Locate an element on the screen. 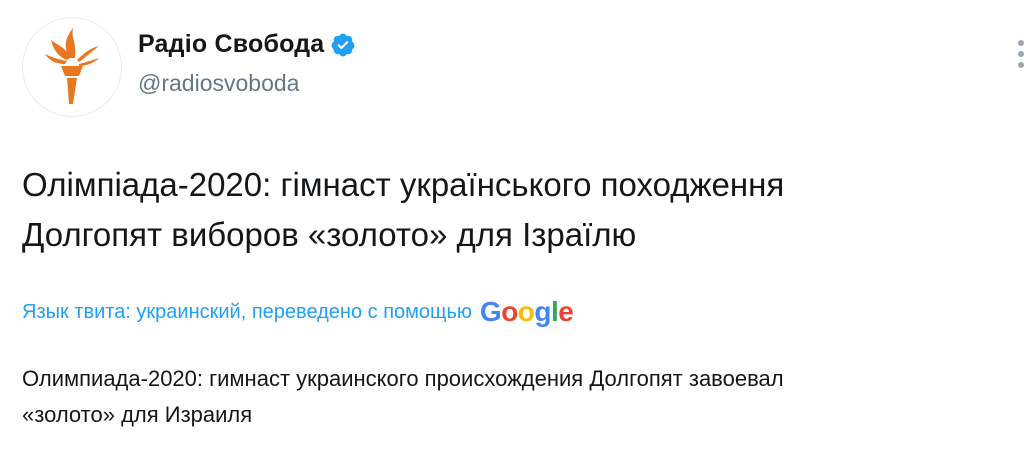  tweet-text-line: Долгопят виборов «золото» для Ізраїлю is located at coordinates (329, 234).